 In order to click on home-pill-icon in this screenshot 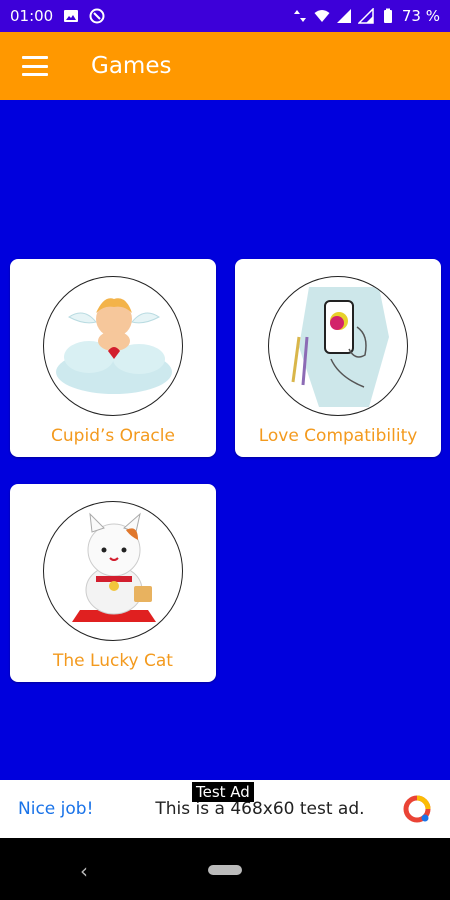, I will do `click(225, 870)`.